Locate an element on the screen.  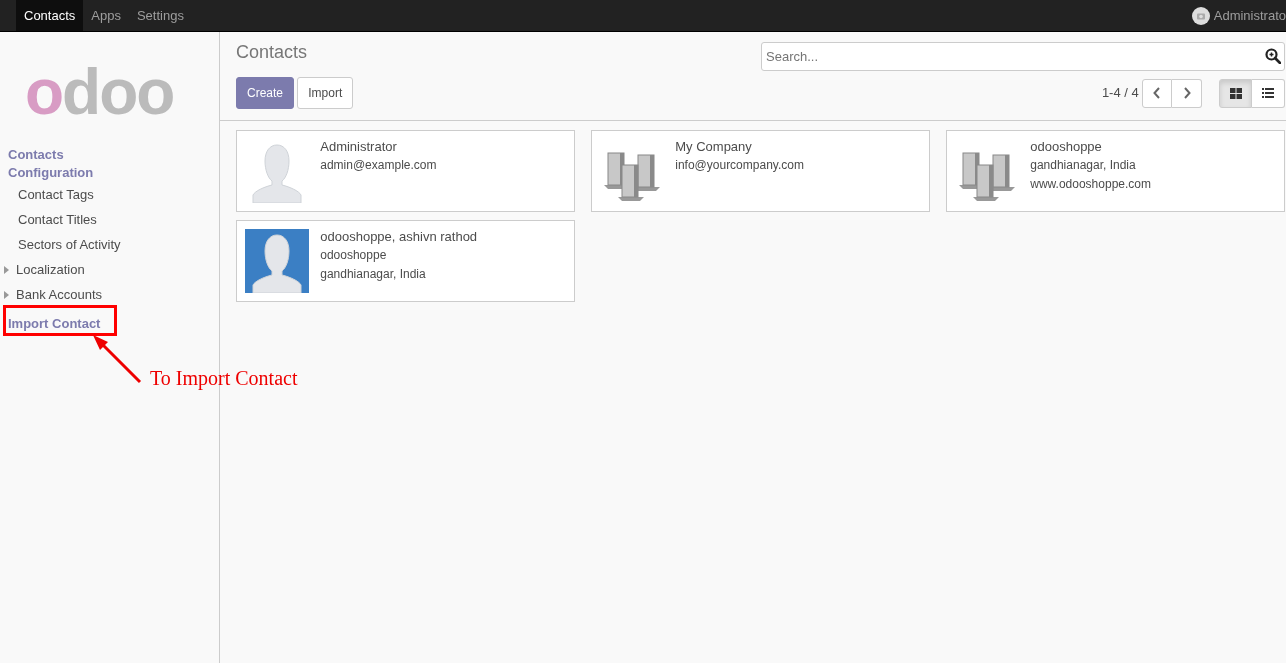
app-menu-item: Settings is located at coordinates (160, 15).